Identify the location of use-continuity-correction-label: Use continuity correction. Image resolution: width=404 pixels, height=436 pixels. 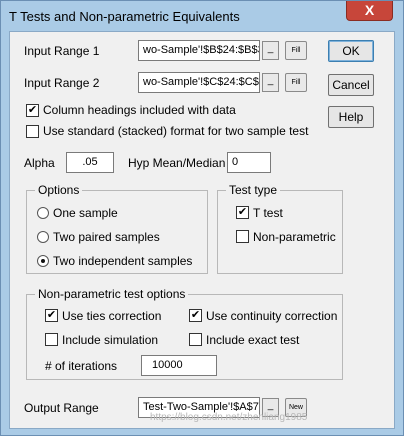
(272, 316).